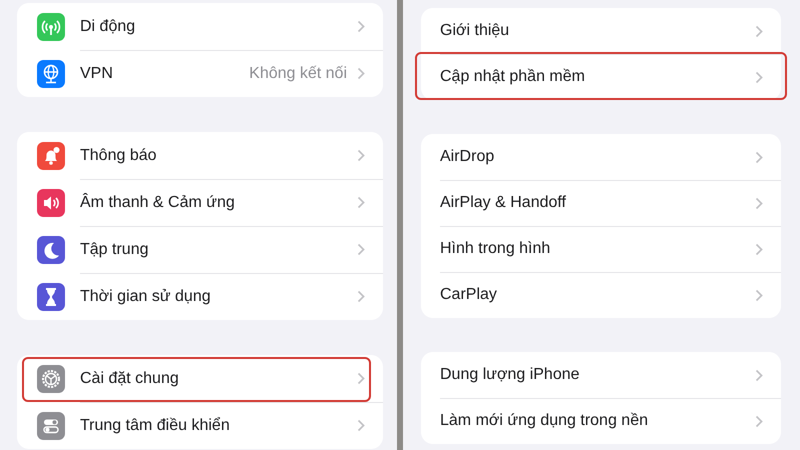  Describe the element at coordinates (601, 375) in the screenshot. I see `settings-row: Dung lượng iPhone` at that location.